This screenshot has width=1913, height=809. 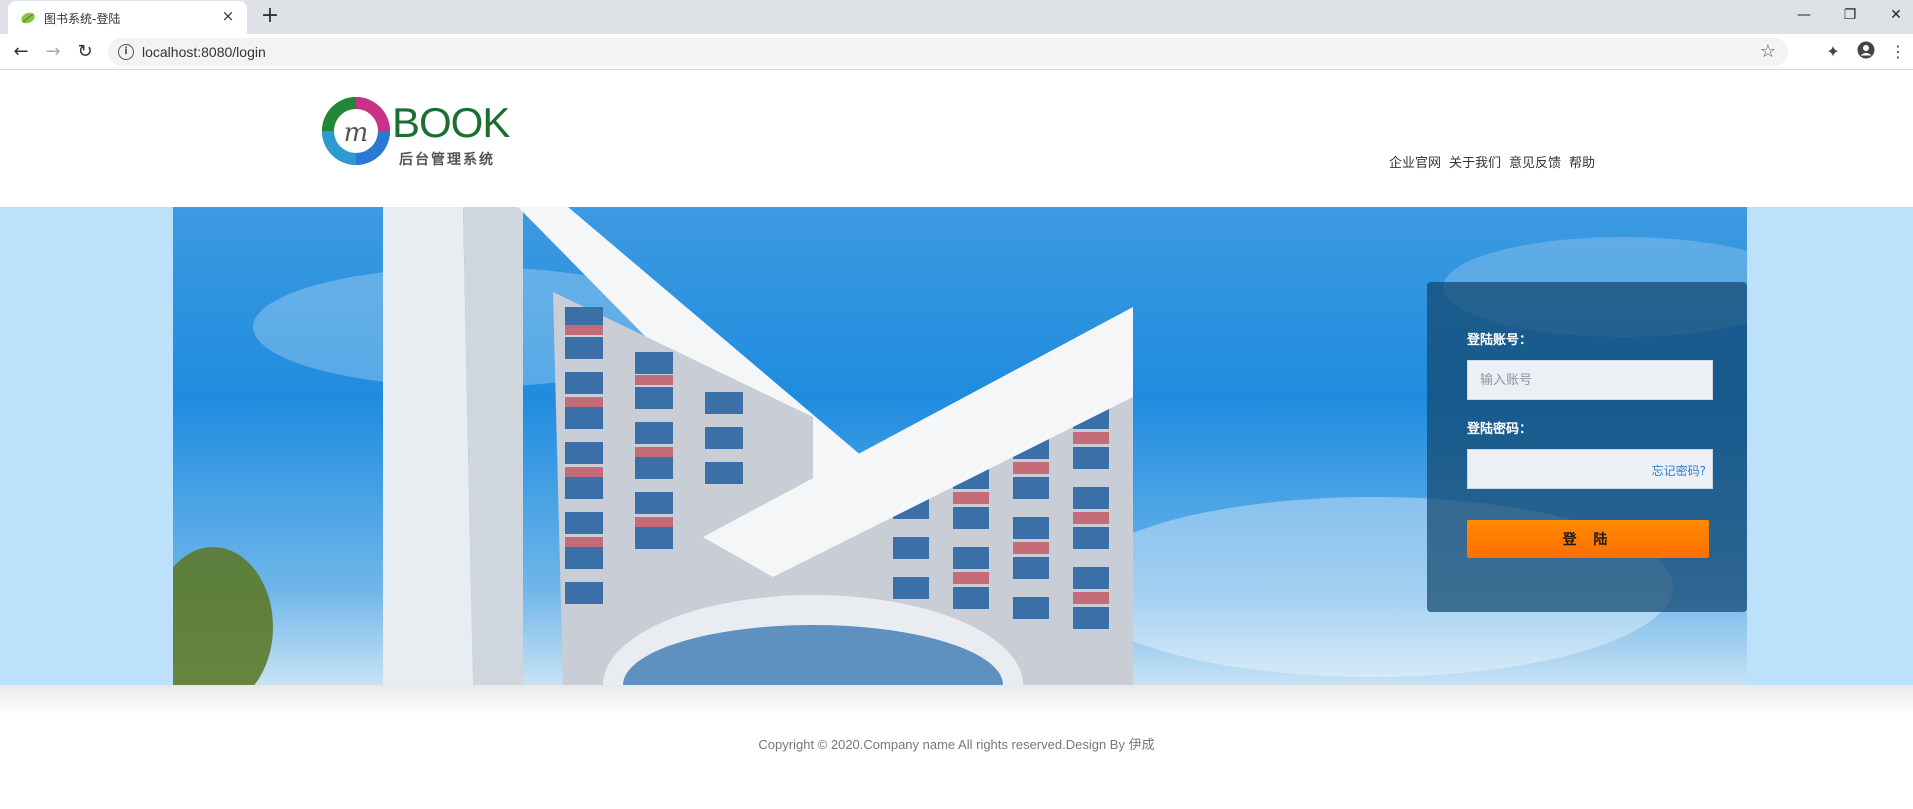 What do you see at coordinates (1415, 161) in the screenshot?
I see `nav-company-site: 企业官网` at bounding box center [1415, 161].